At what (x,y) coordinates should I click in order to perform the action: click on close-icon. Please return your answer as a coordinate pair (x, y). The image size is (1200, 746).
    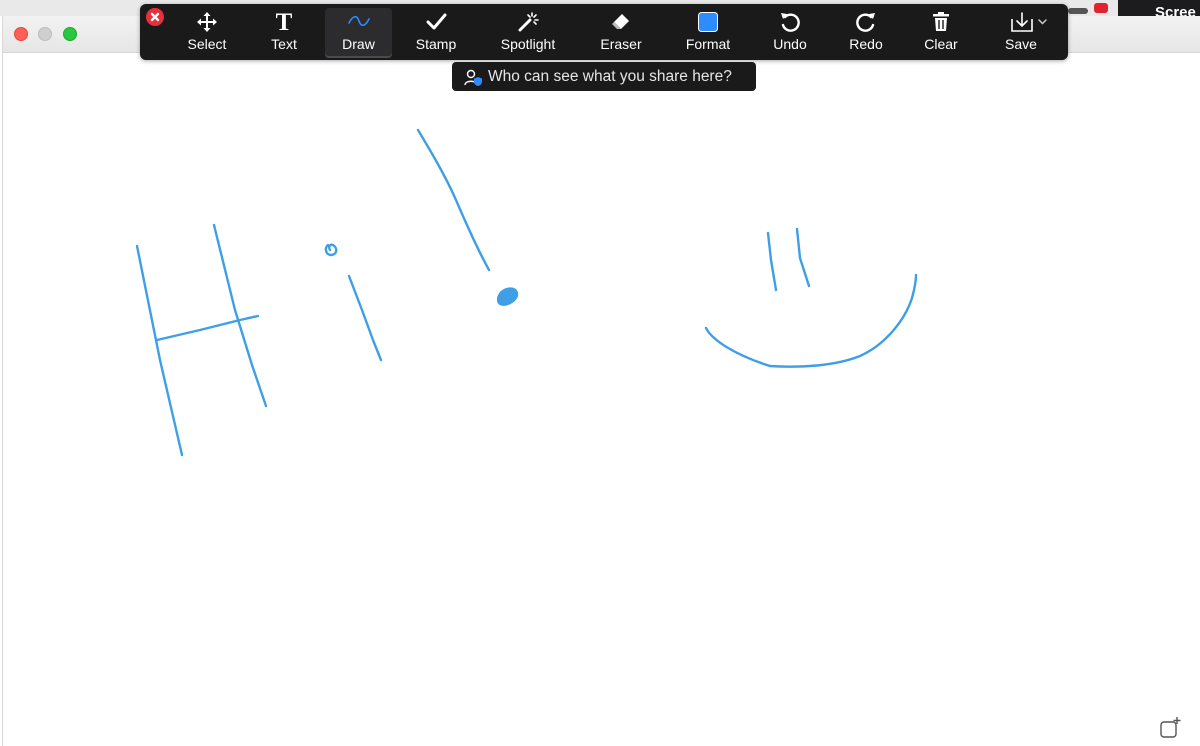
    Looking at the image, I should click on (155, 17).